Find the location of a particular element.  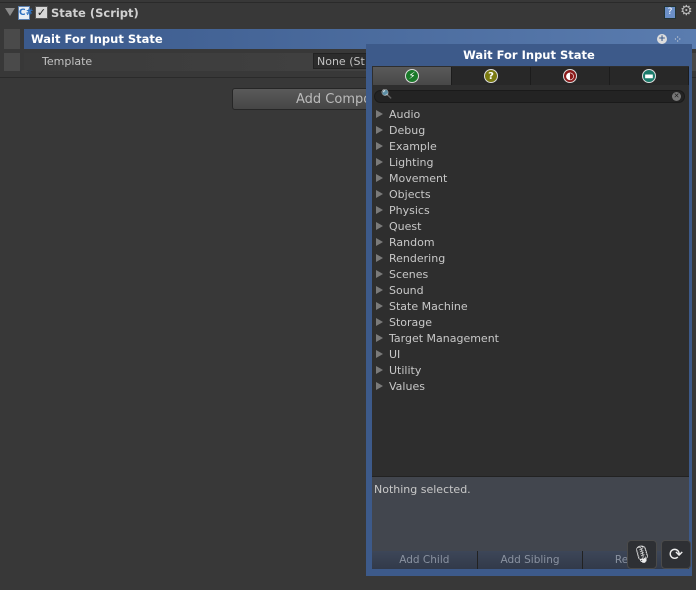

category-item: Values is located at coordinates (400, 388).